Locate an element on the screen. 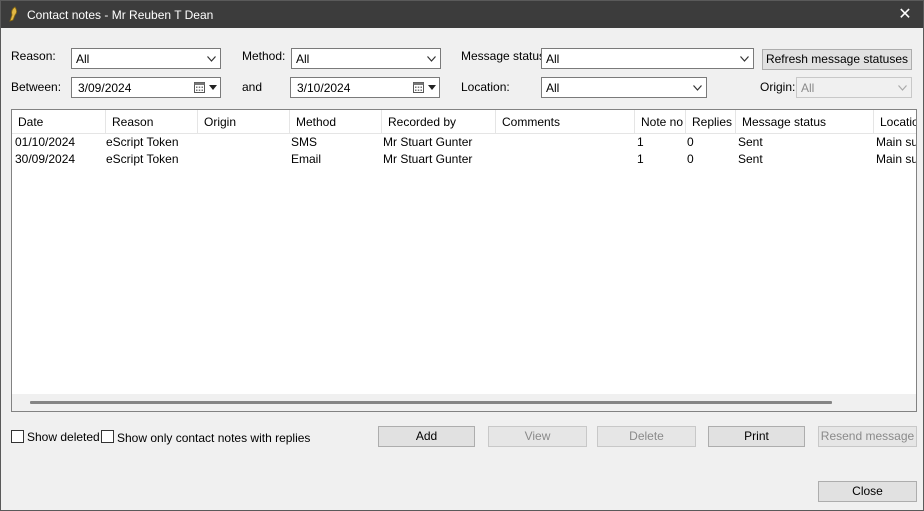  window-title: Contact notes - Mr Reuben T Dean is located at coordinates (120, 15).